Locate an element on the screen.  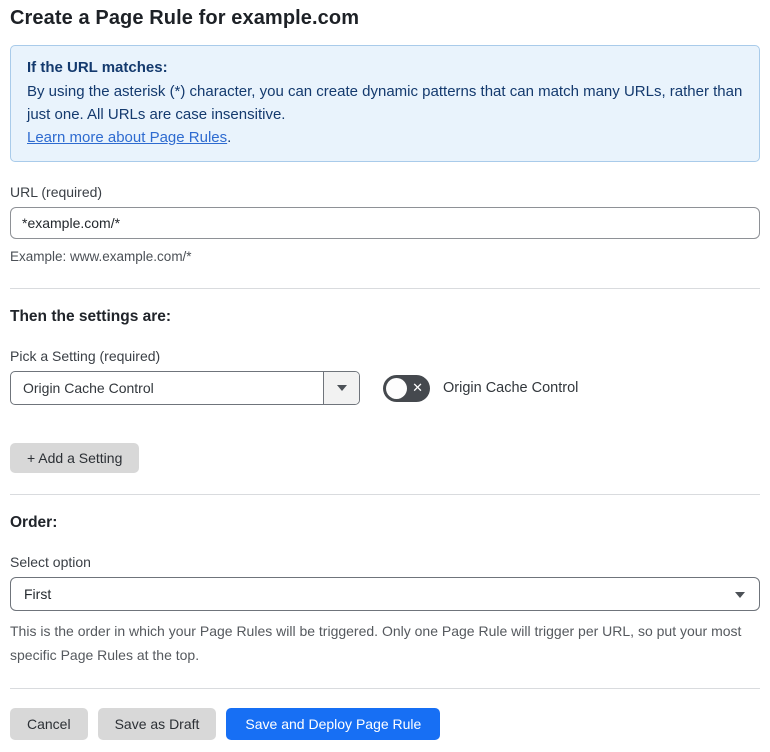
info-box-link-line: Learn more about Page Rules. is located at coordinates (385, 137).